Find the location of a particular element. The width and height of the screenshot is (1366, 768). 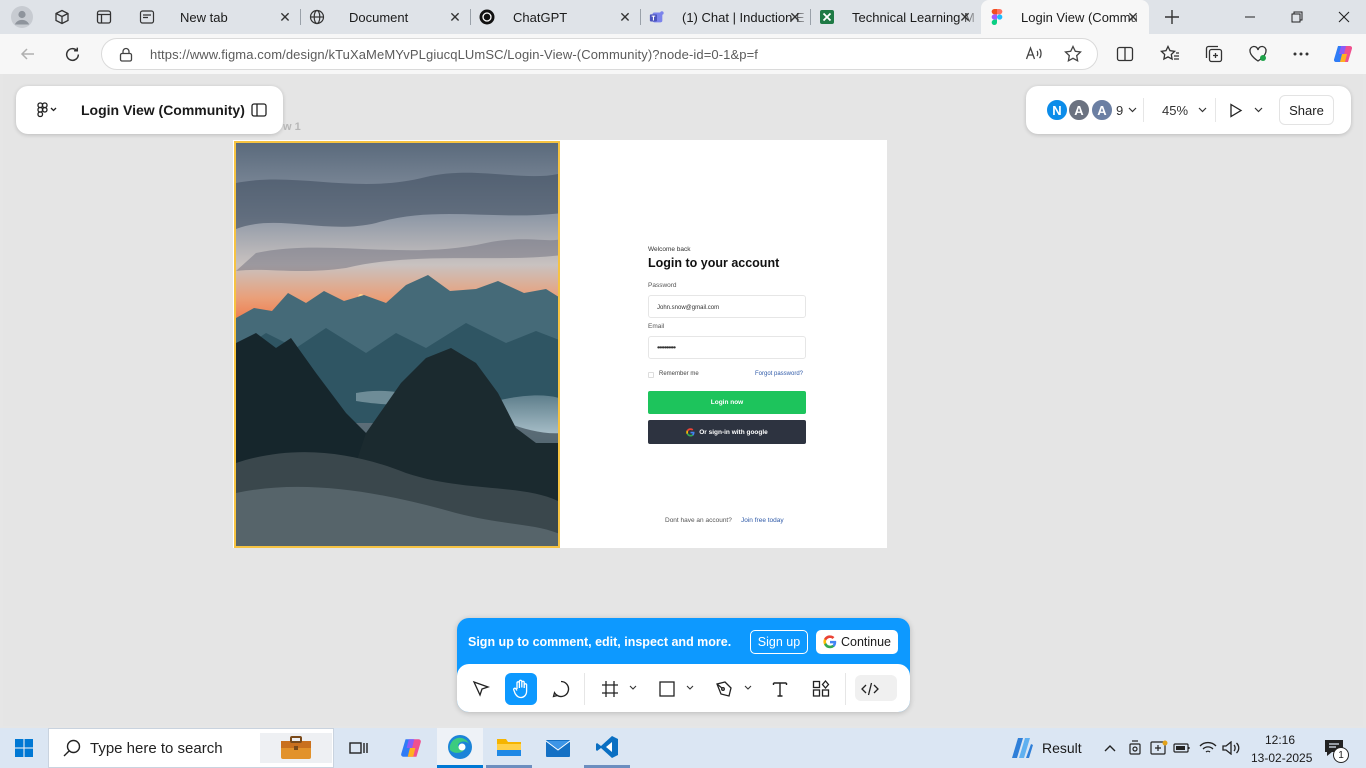

tab-teams-chat: (1) Chat | Induction E ✕ is located at coordinates (726, 17).